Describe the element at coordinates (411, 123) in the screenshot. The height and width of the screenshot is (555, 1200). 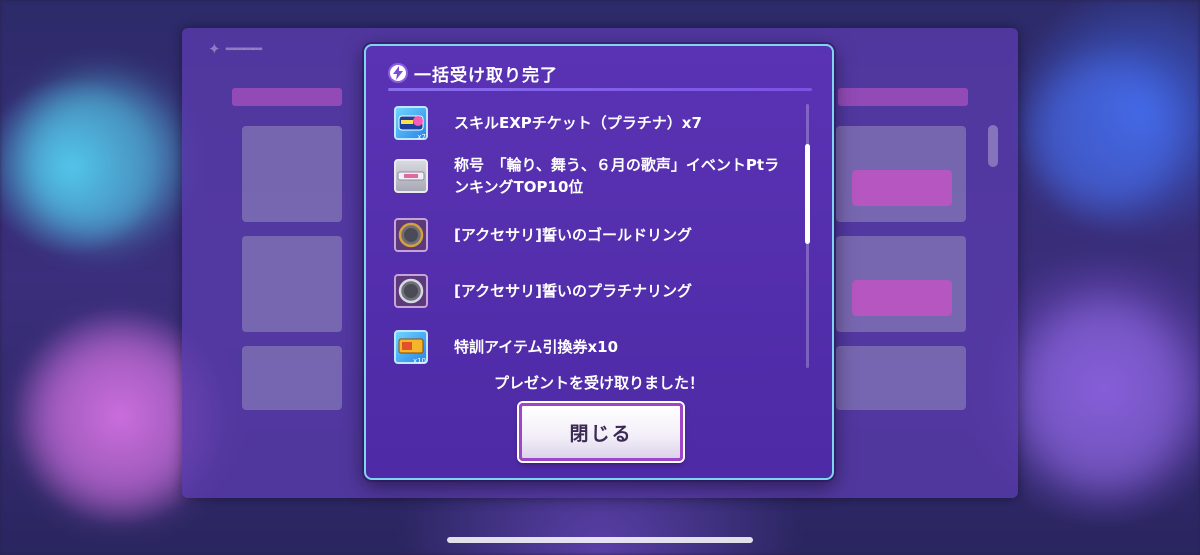
I see `skill-exp-ticket-icon: x7` at that location.